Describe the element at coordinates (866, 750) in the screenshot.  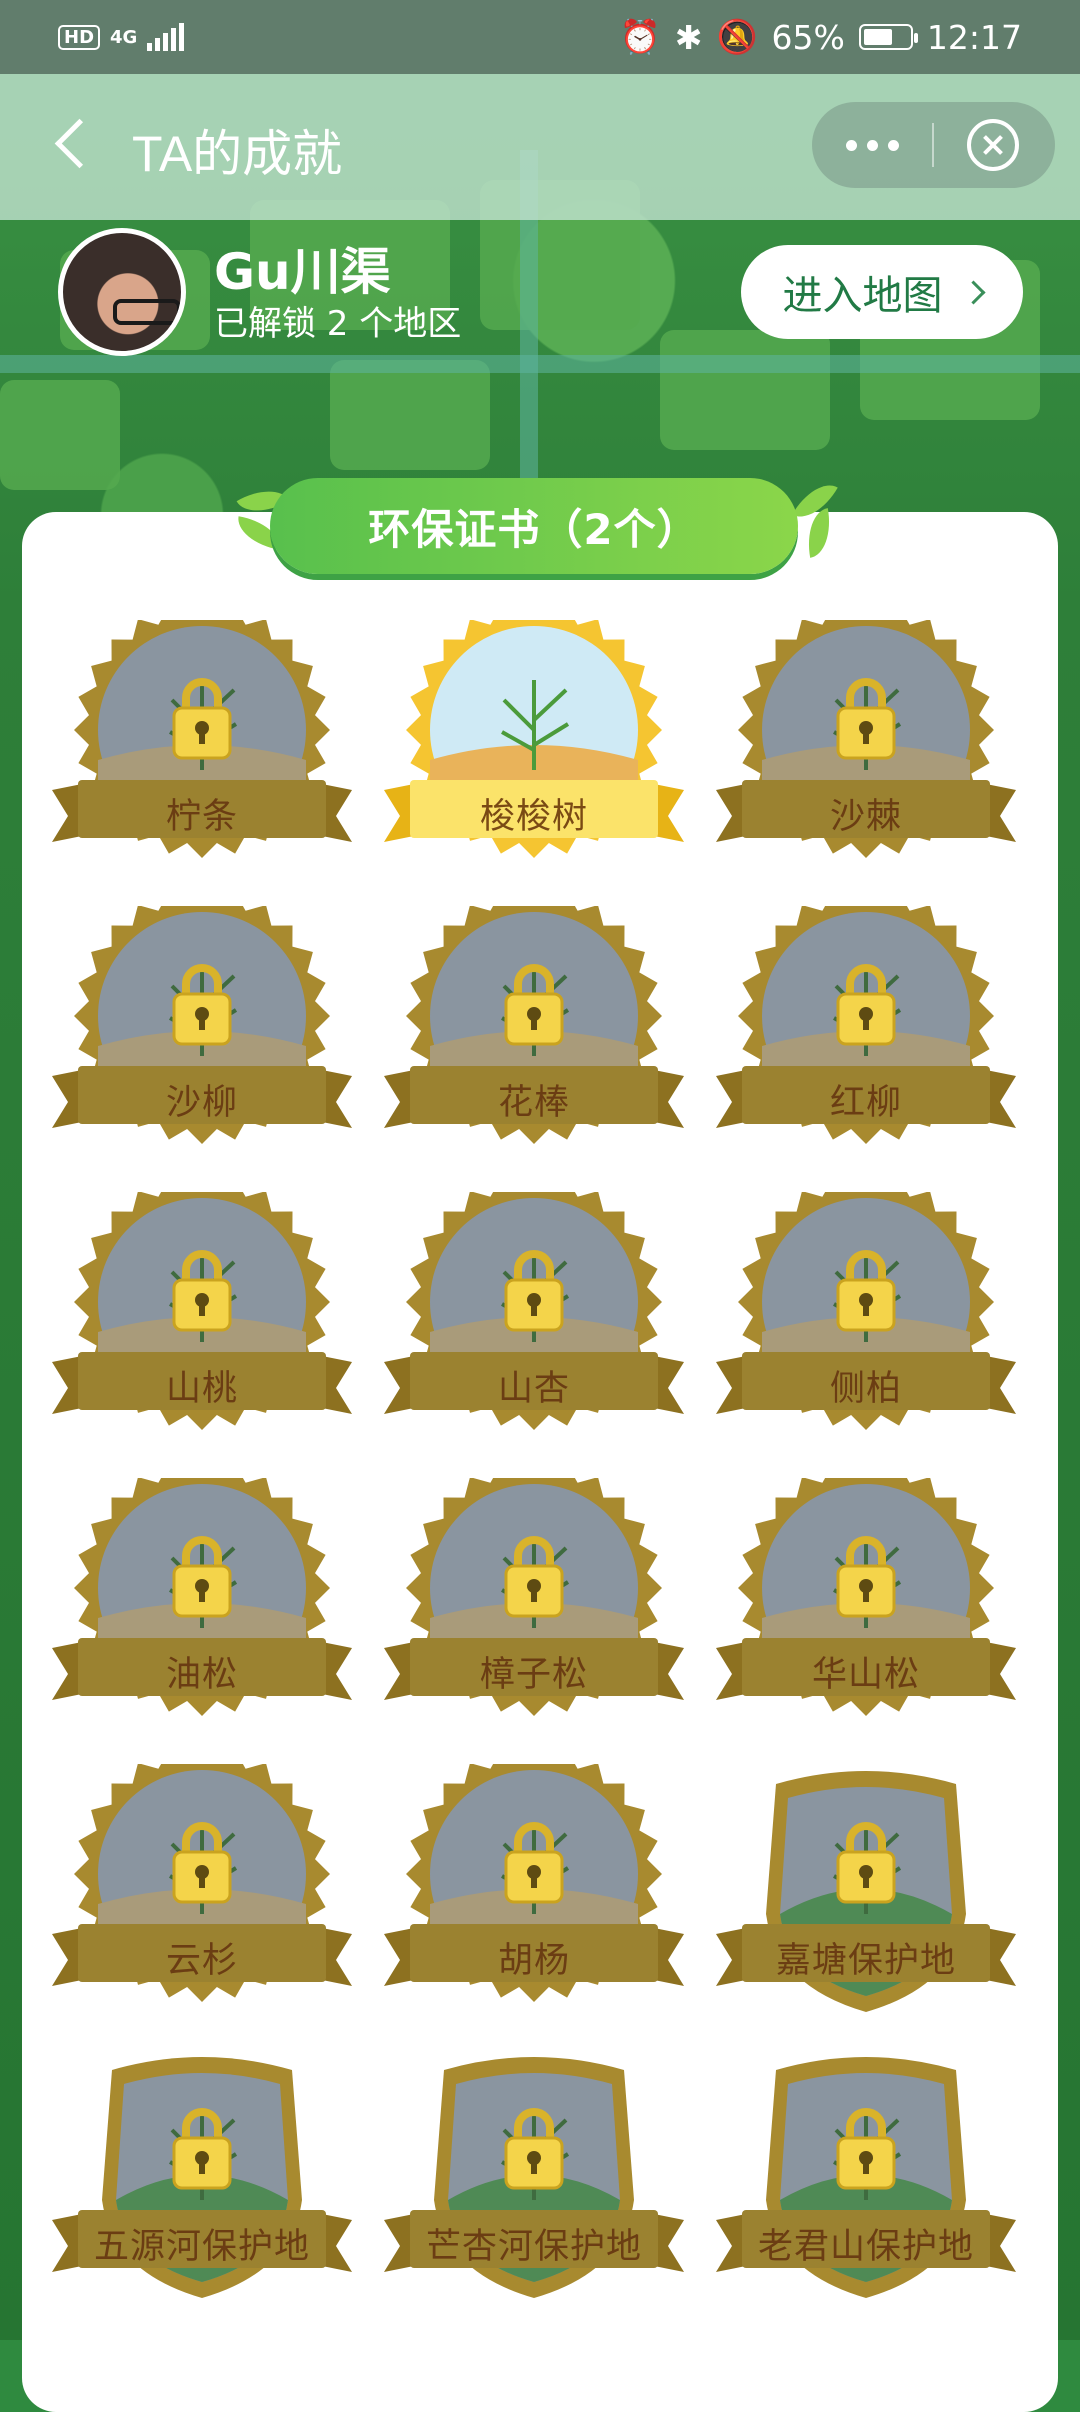
I see `certificate-badge: 沙棘` at that location.